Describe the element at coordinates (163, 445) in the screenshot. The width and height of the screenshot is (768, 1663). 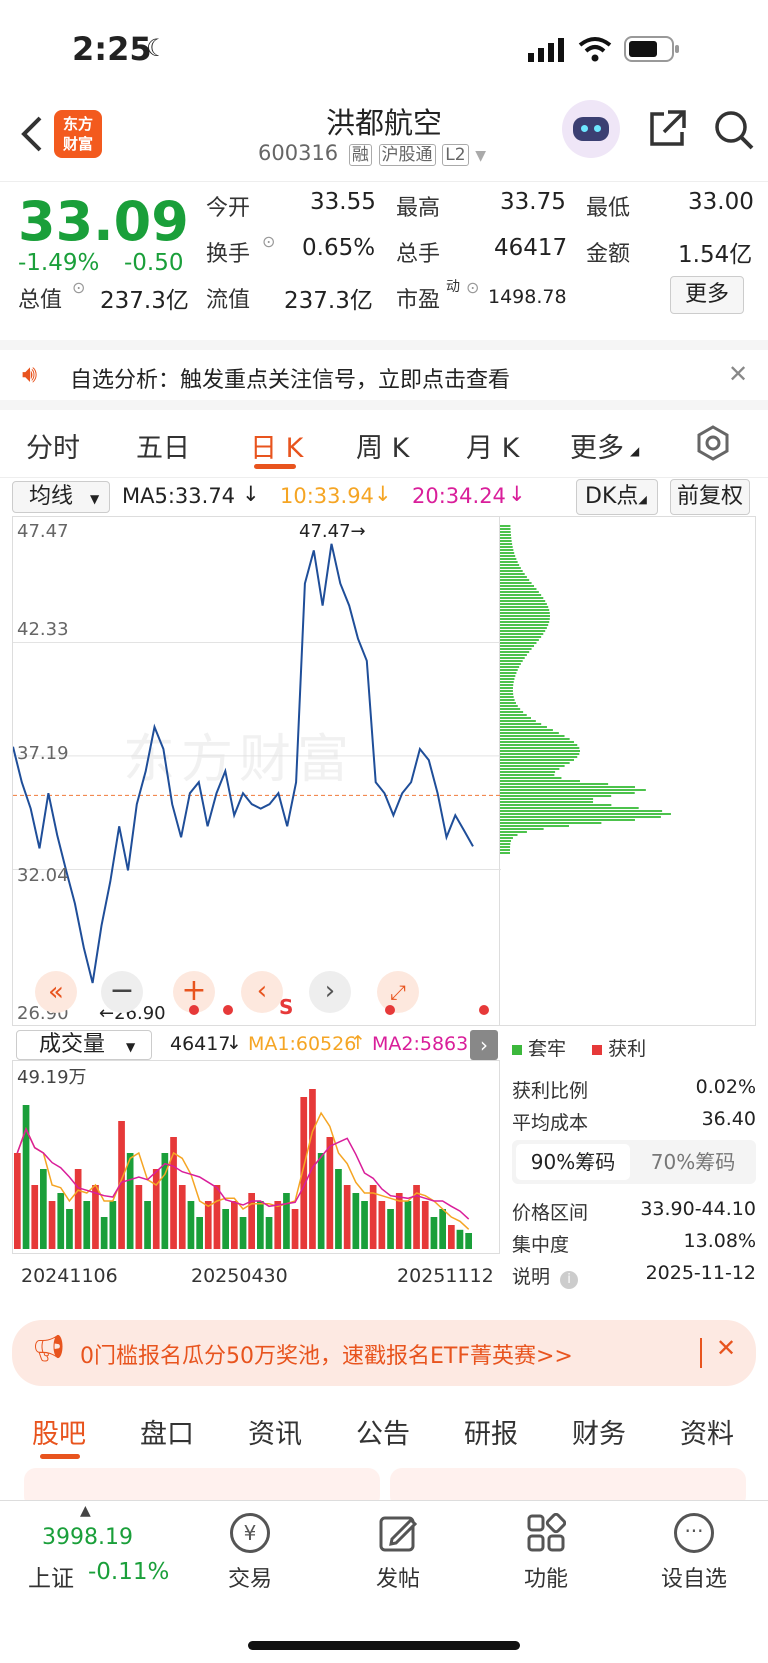
I see `tab-five-day: 五日` at that location.